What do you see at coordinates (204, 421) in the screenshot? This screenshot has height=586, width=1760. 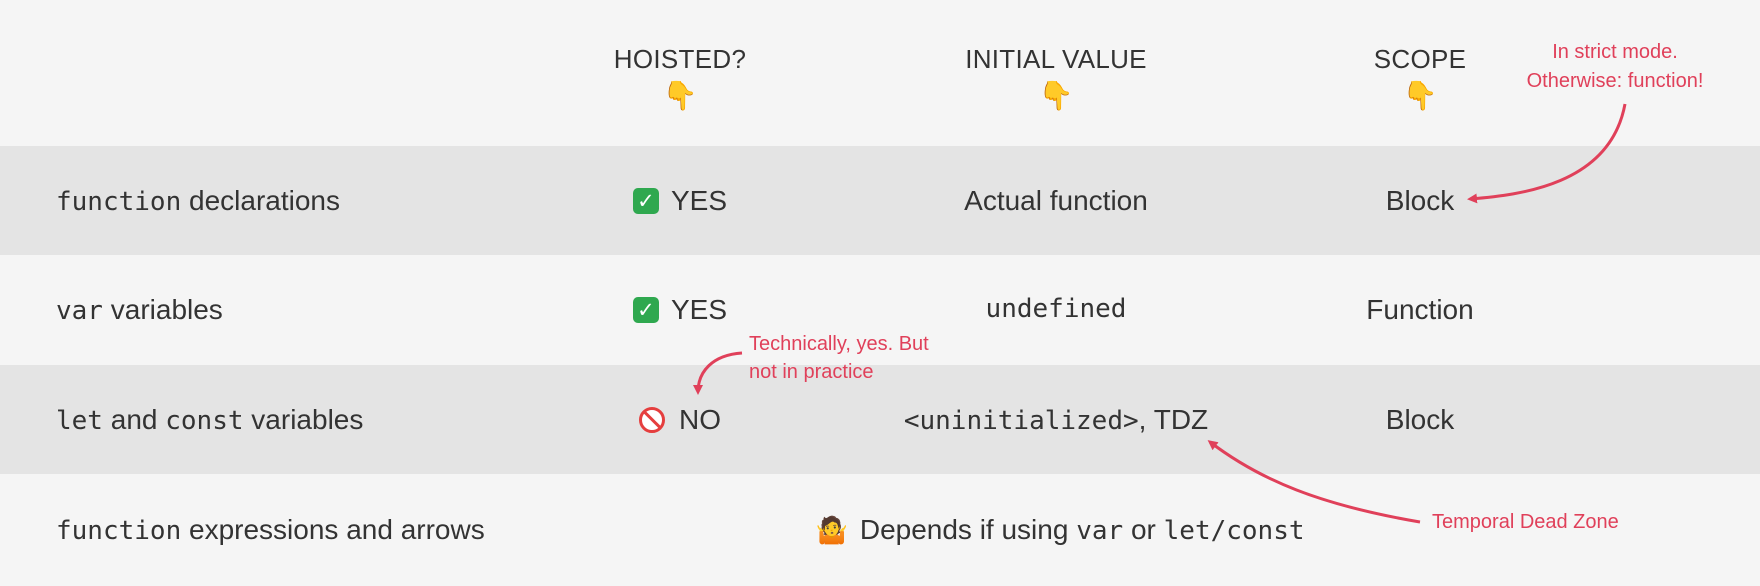 I see `code-keyword: const` at bounding box center [204, 421].